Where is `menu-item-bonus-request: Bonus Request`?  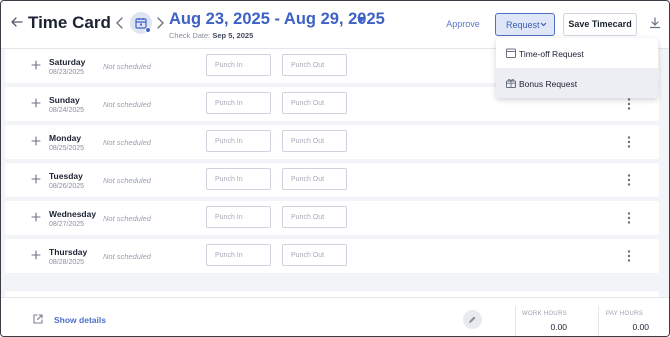 menu-item-bonus-request: Bonus Request is located at coordinates (577, 83).